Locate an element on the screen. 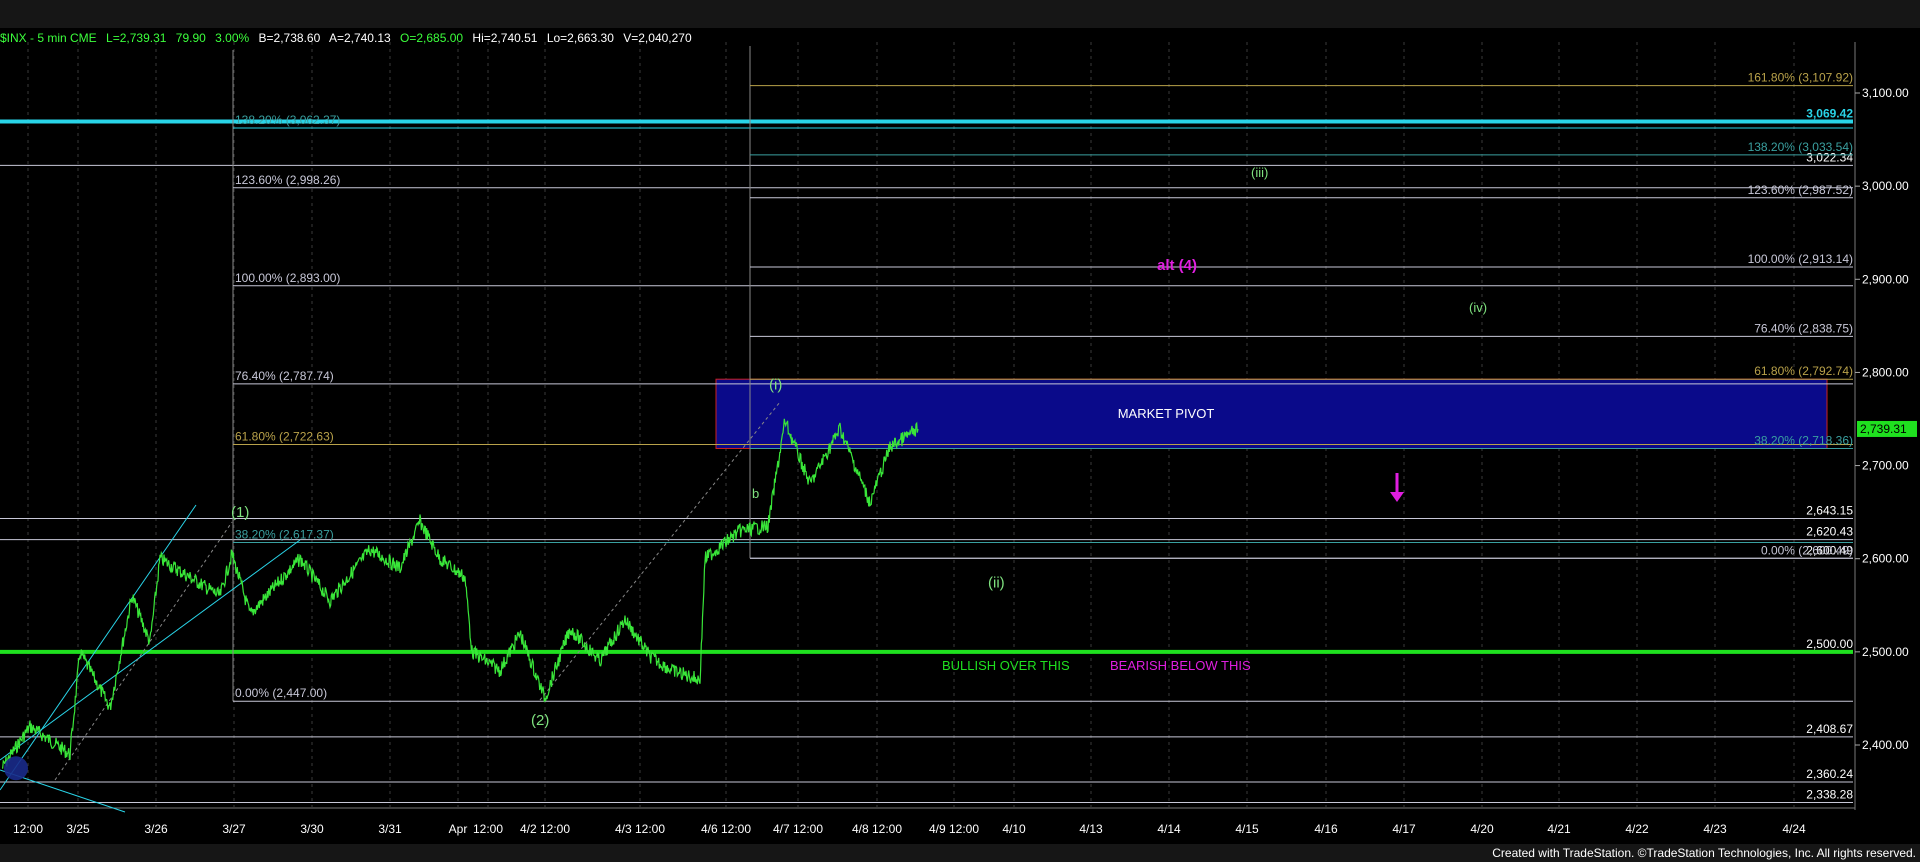 This screenshot has width=1920, height=862. x-tick-label: 3/31 is located at coordinates (390, 829).